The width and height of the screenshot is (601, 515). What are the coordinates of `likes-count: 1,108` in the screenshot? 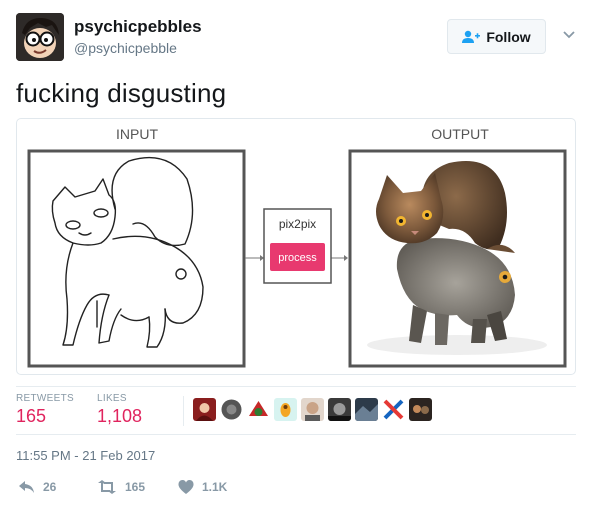 It's located at (119, 416).